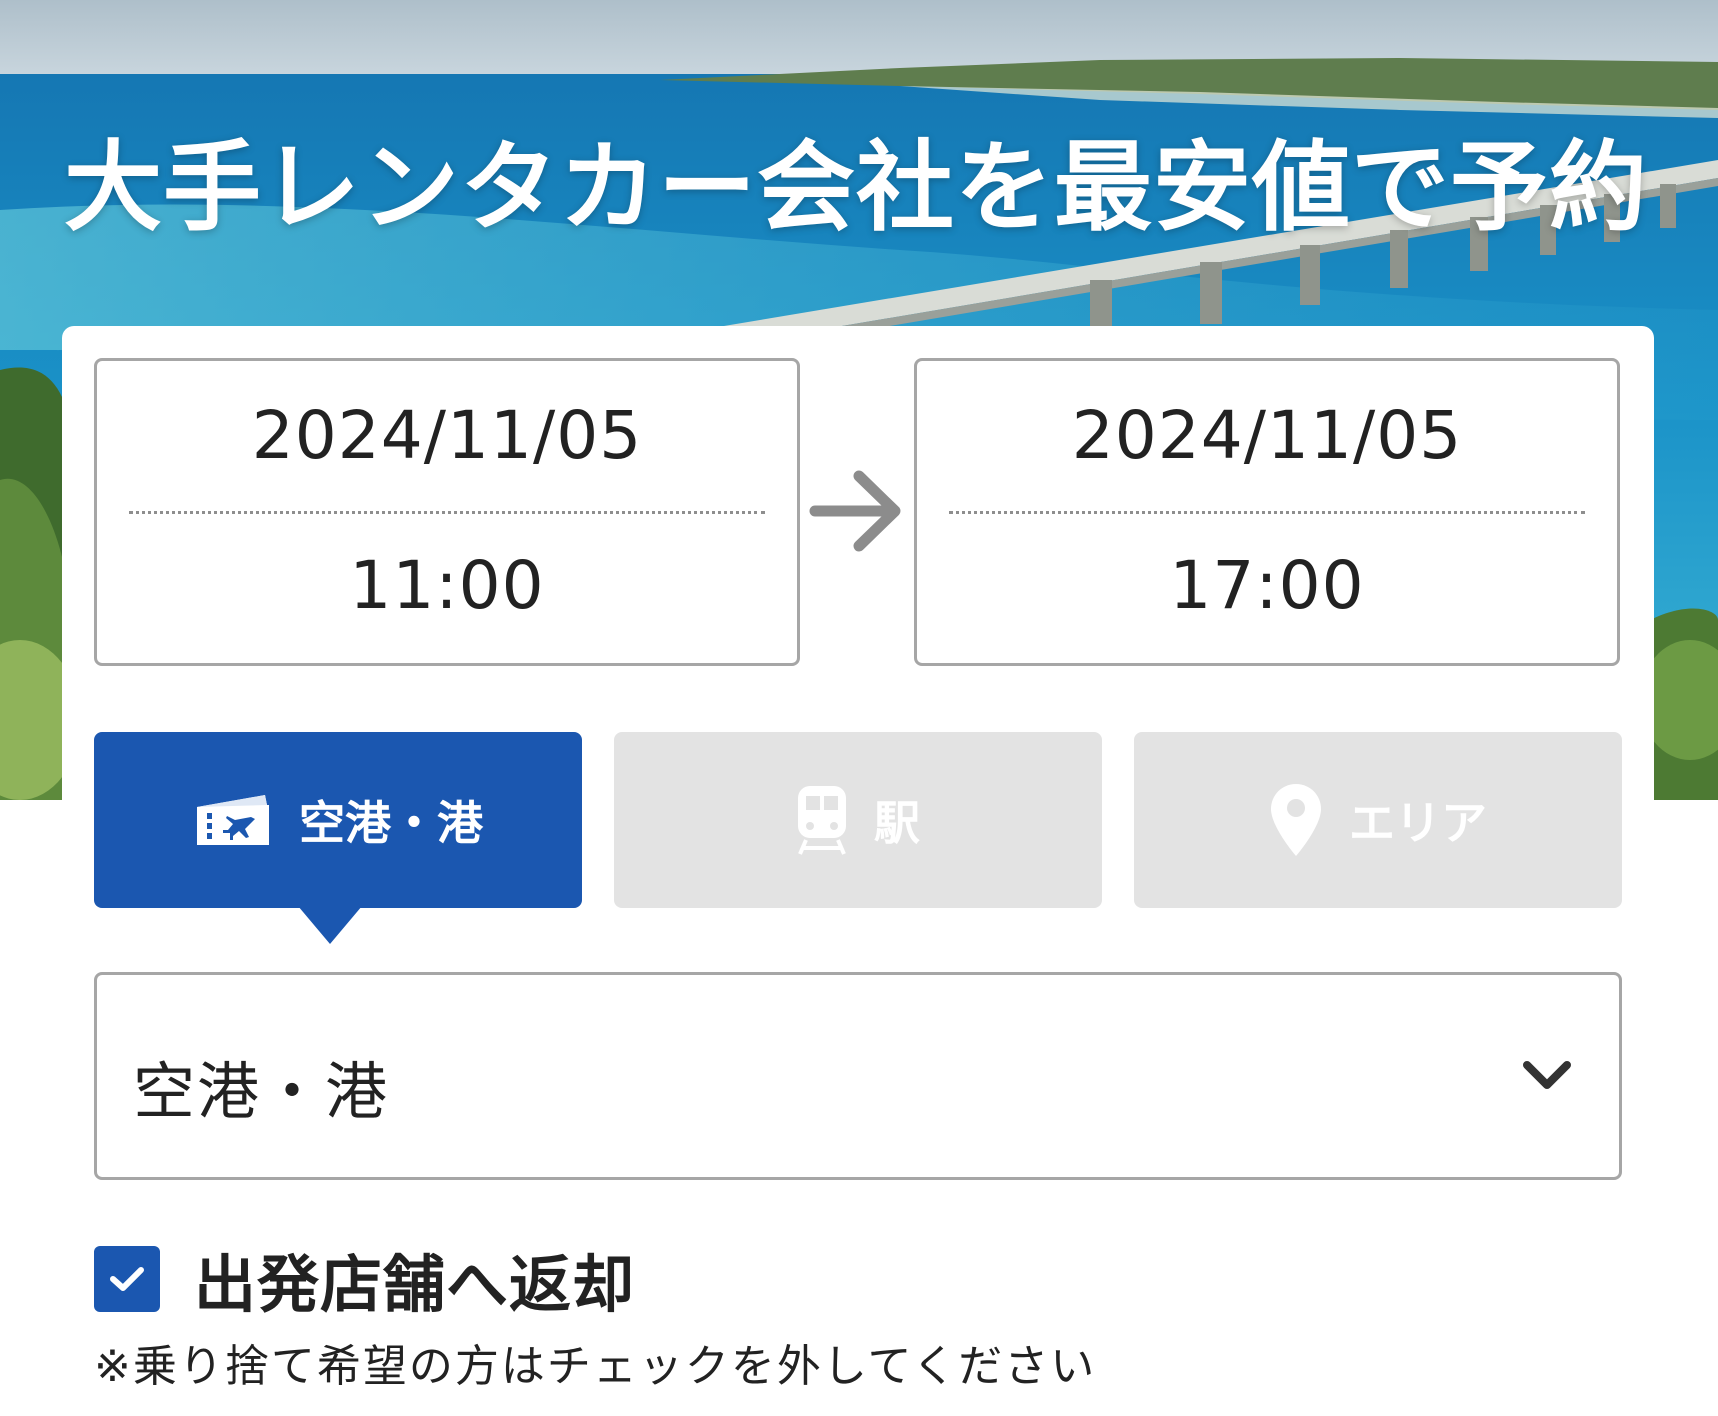 Image resolution: width=1718 pixels, height=1416 pixels. I want to click on tab-label: エリア, so click(1418, 823).